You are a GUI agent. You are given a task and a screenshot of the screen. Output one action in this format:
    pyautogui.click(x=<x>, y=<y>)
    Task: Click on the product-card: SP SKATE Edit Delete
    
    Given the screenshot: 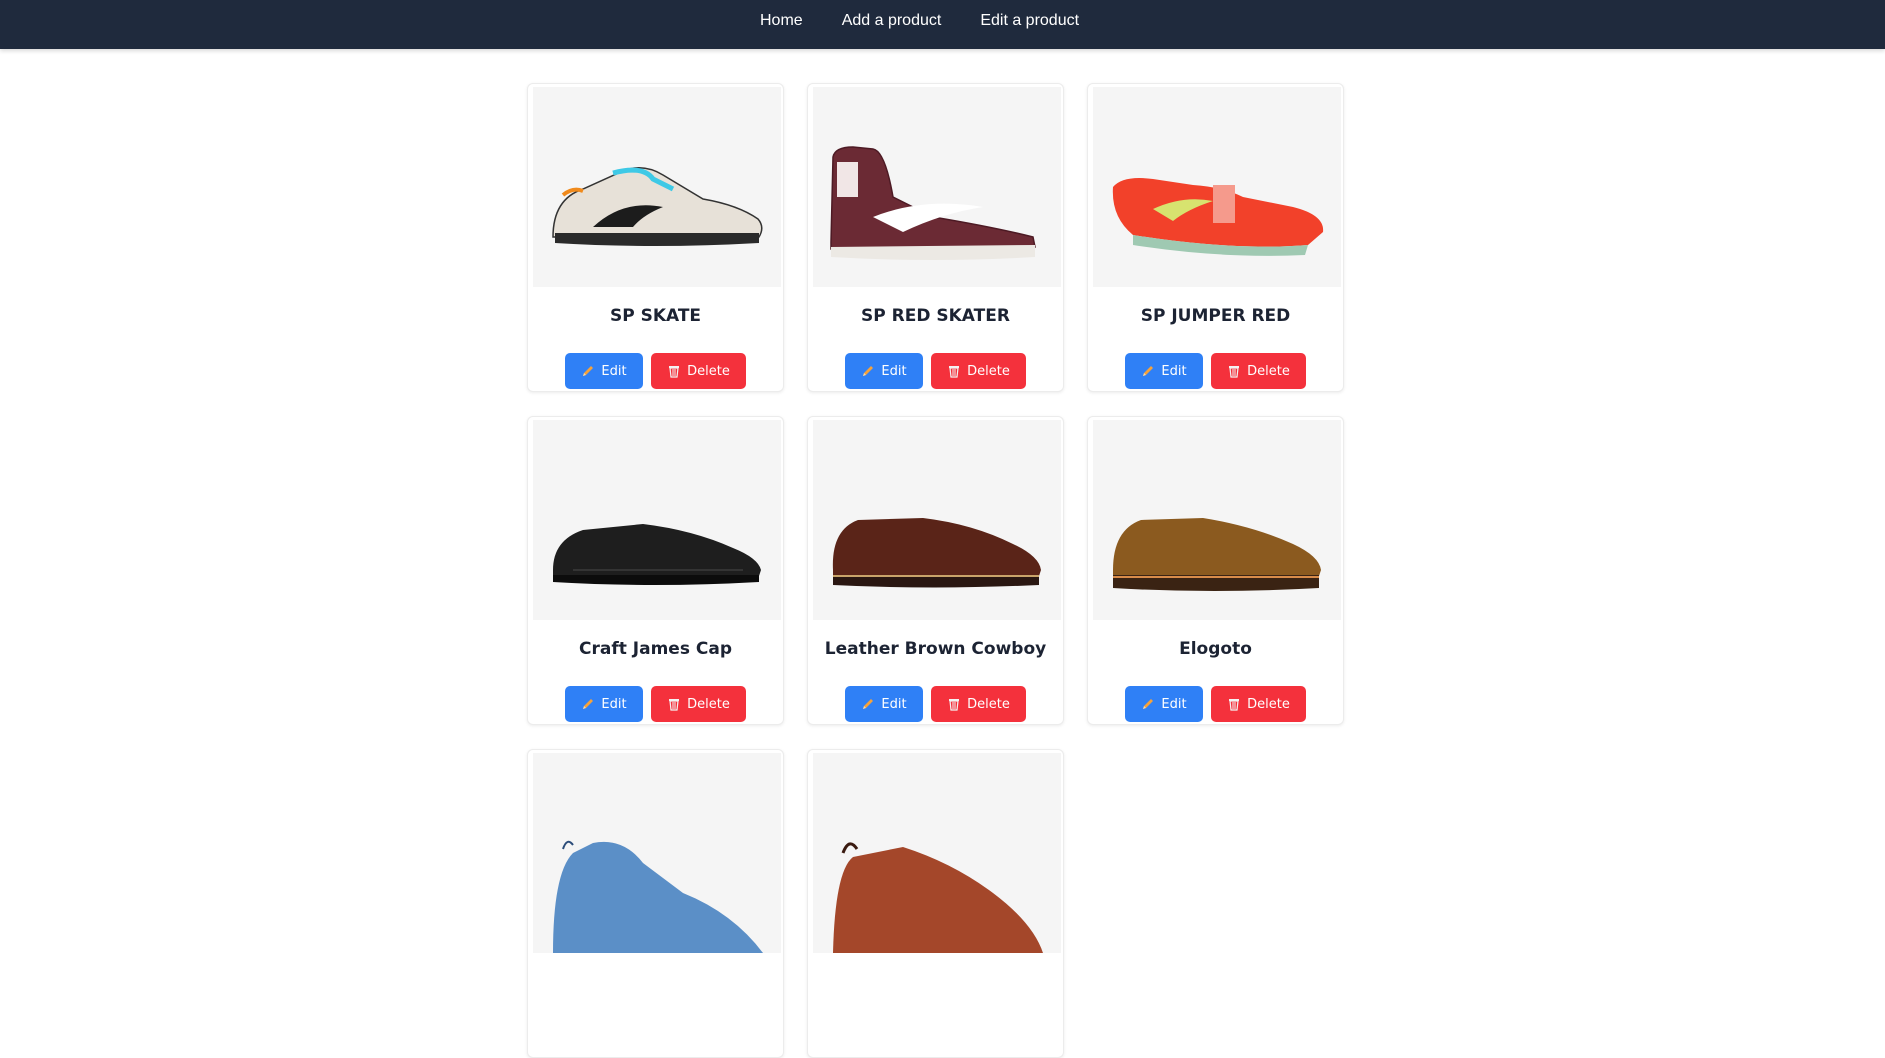 What is the action you would take?
    pyautogui.click(x=655, y=237)
    